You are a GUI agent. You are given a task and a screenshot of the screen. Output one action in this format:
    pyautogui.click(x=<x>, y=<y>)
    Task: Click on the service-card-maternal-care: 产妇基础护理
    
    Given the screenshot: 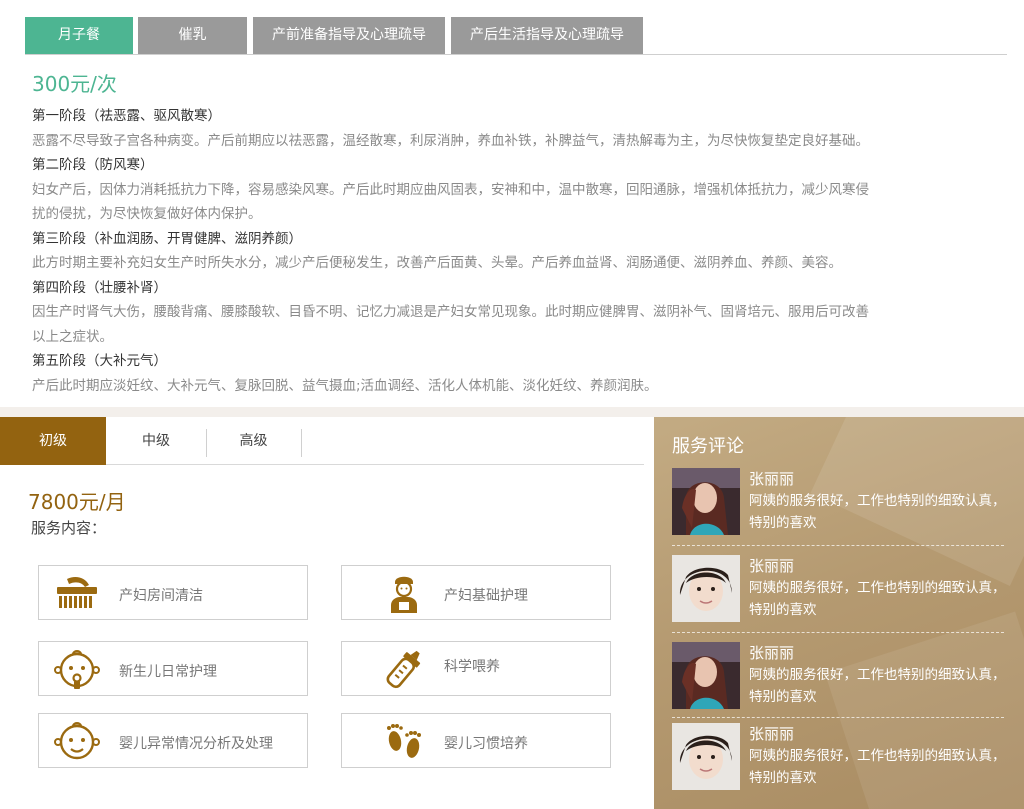 What is the action you would take?
    pyautogui.click(x=476, y=592)
    